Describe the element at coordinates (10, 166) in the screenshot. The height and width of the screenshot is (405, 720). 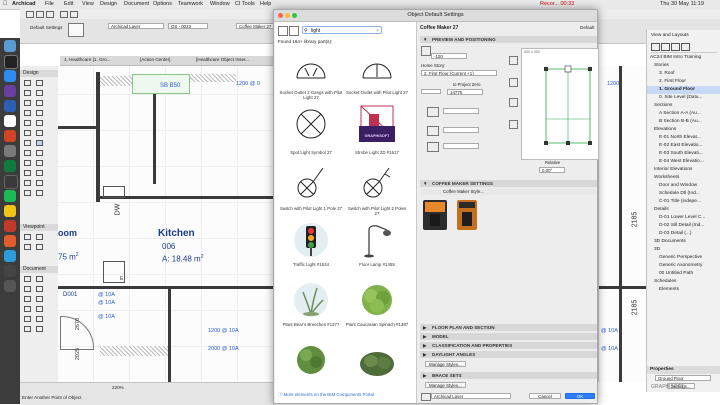
I see `excel-icon` at that location.